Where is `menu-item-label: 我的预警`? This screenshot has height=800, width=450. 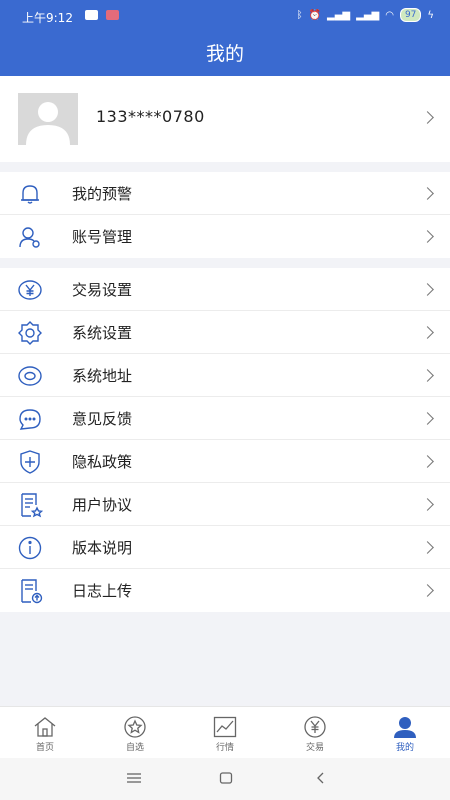 menu-item-label: 我的预警 is located at coordinates (102, 194).